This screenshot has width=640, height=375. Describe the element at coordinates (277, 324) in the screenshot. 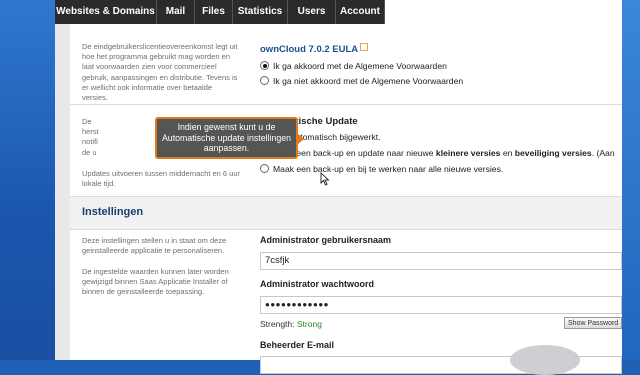

I see `strength-label: Strength:` at that location.